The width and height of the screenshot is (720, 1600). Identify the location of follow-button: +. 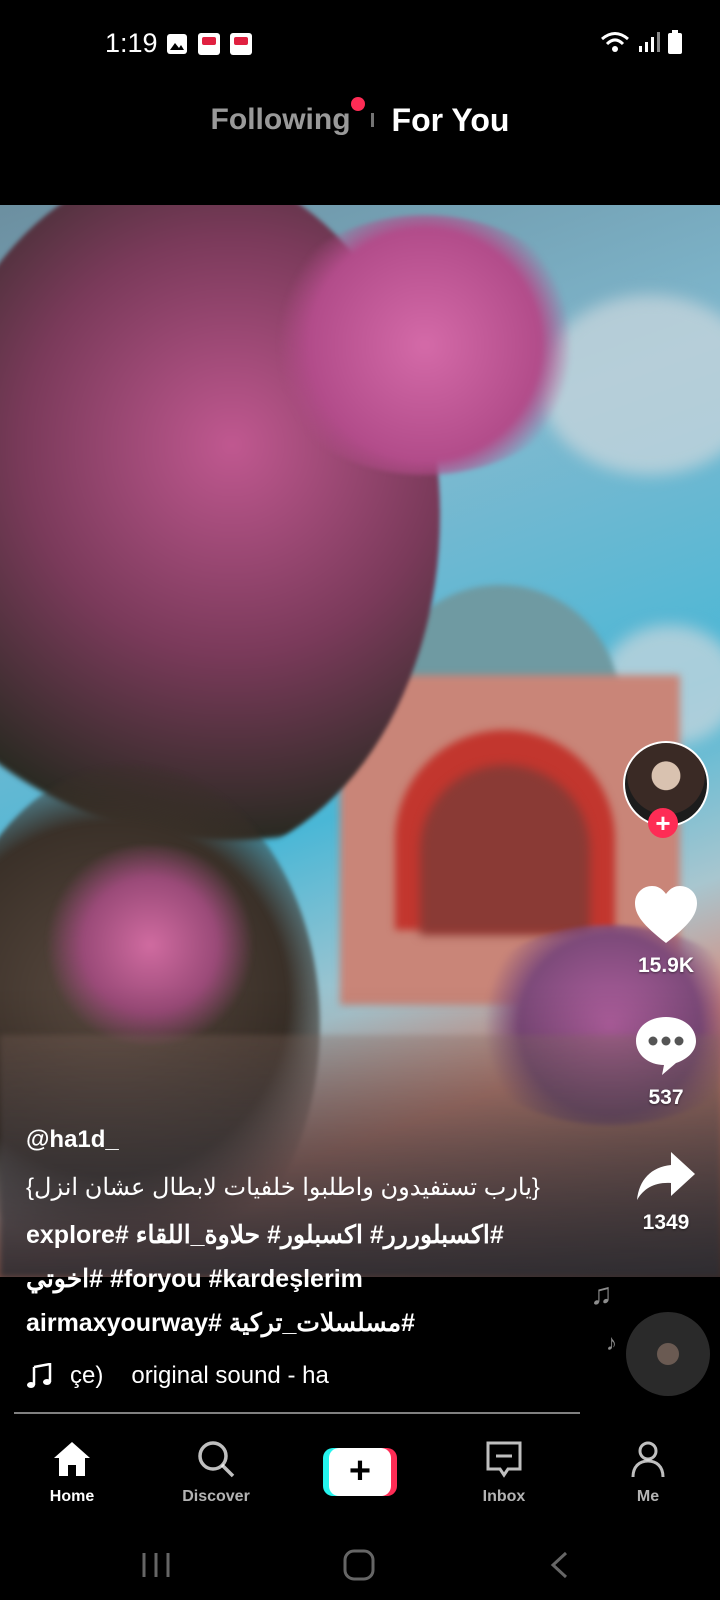
(663, 823).